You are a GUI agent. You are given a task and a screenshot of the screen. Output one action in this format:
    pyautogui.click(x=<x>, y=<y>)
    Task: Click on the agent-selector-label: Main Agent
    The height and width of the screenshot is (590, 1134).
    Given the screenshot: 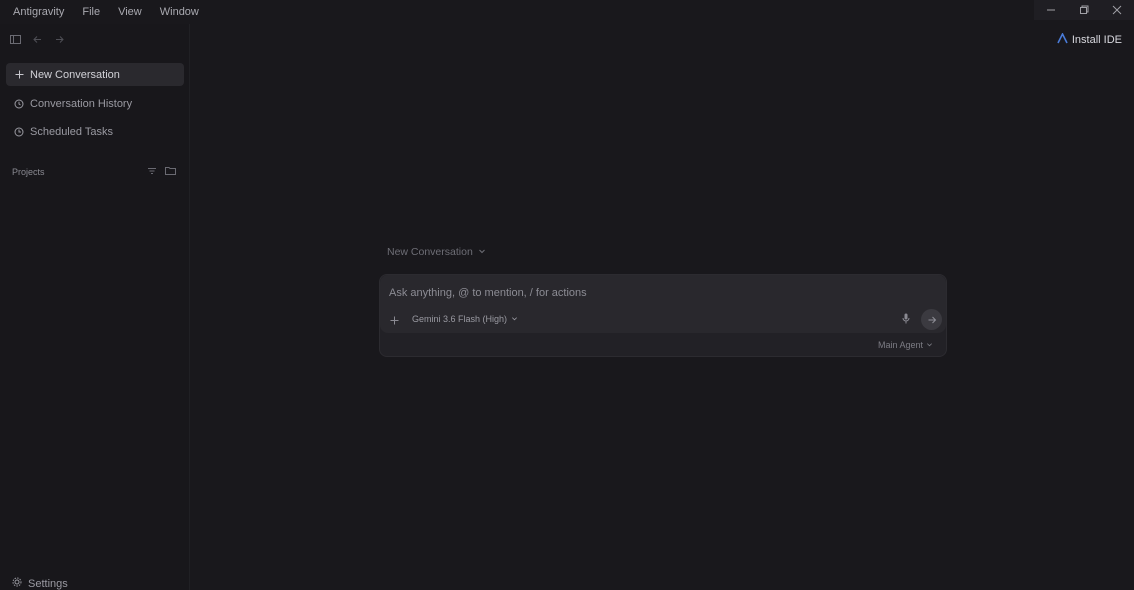 What is the action you would take?
    pyautogui.click(x=900, y=345)
    